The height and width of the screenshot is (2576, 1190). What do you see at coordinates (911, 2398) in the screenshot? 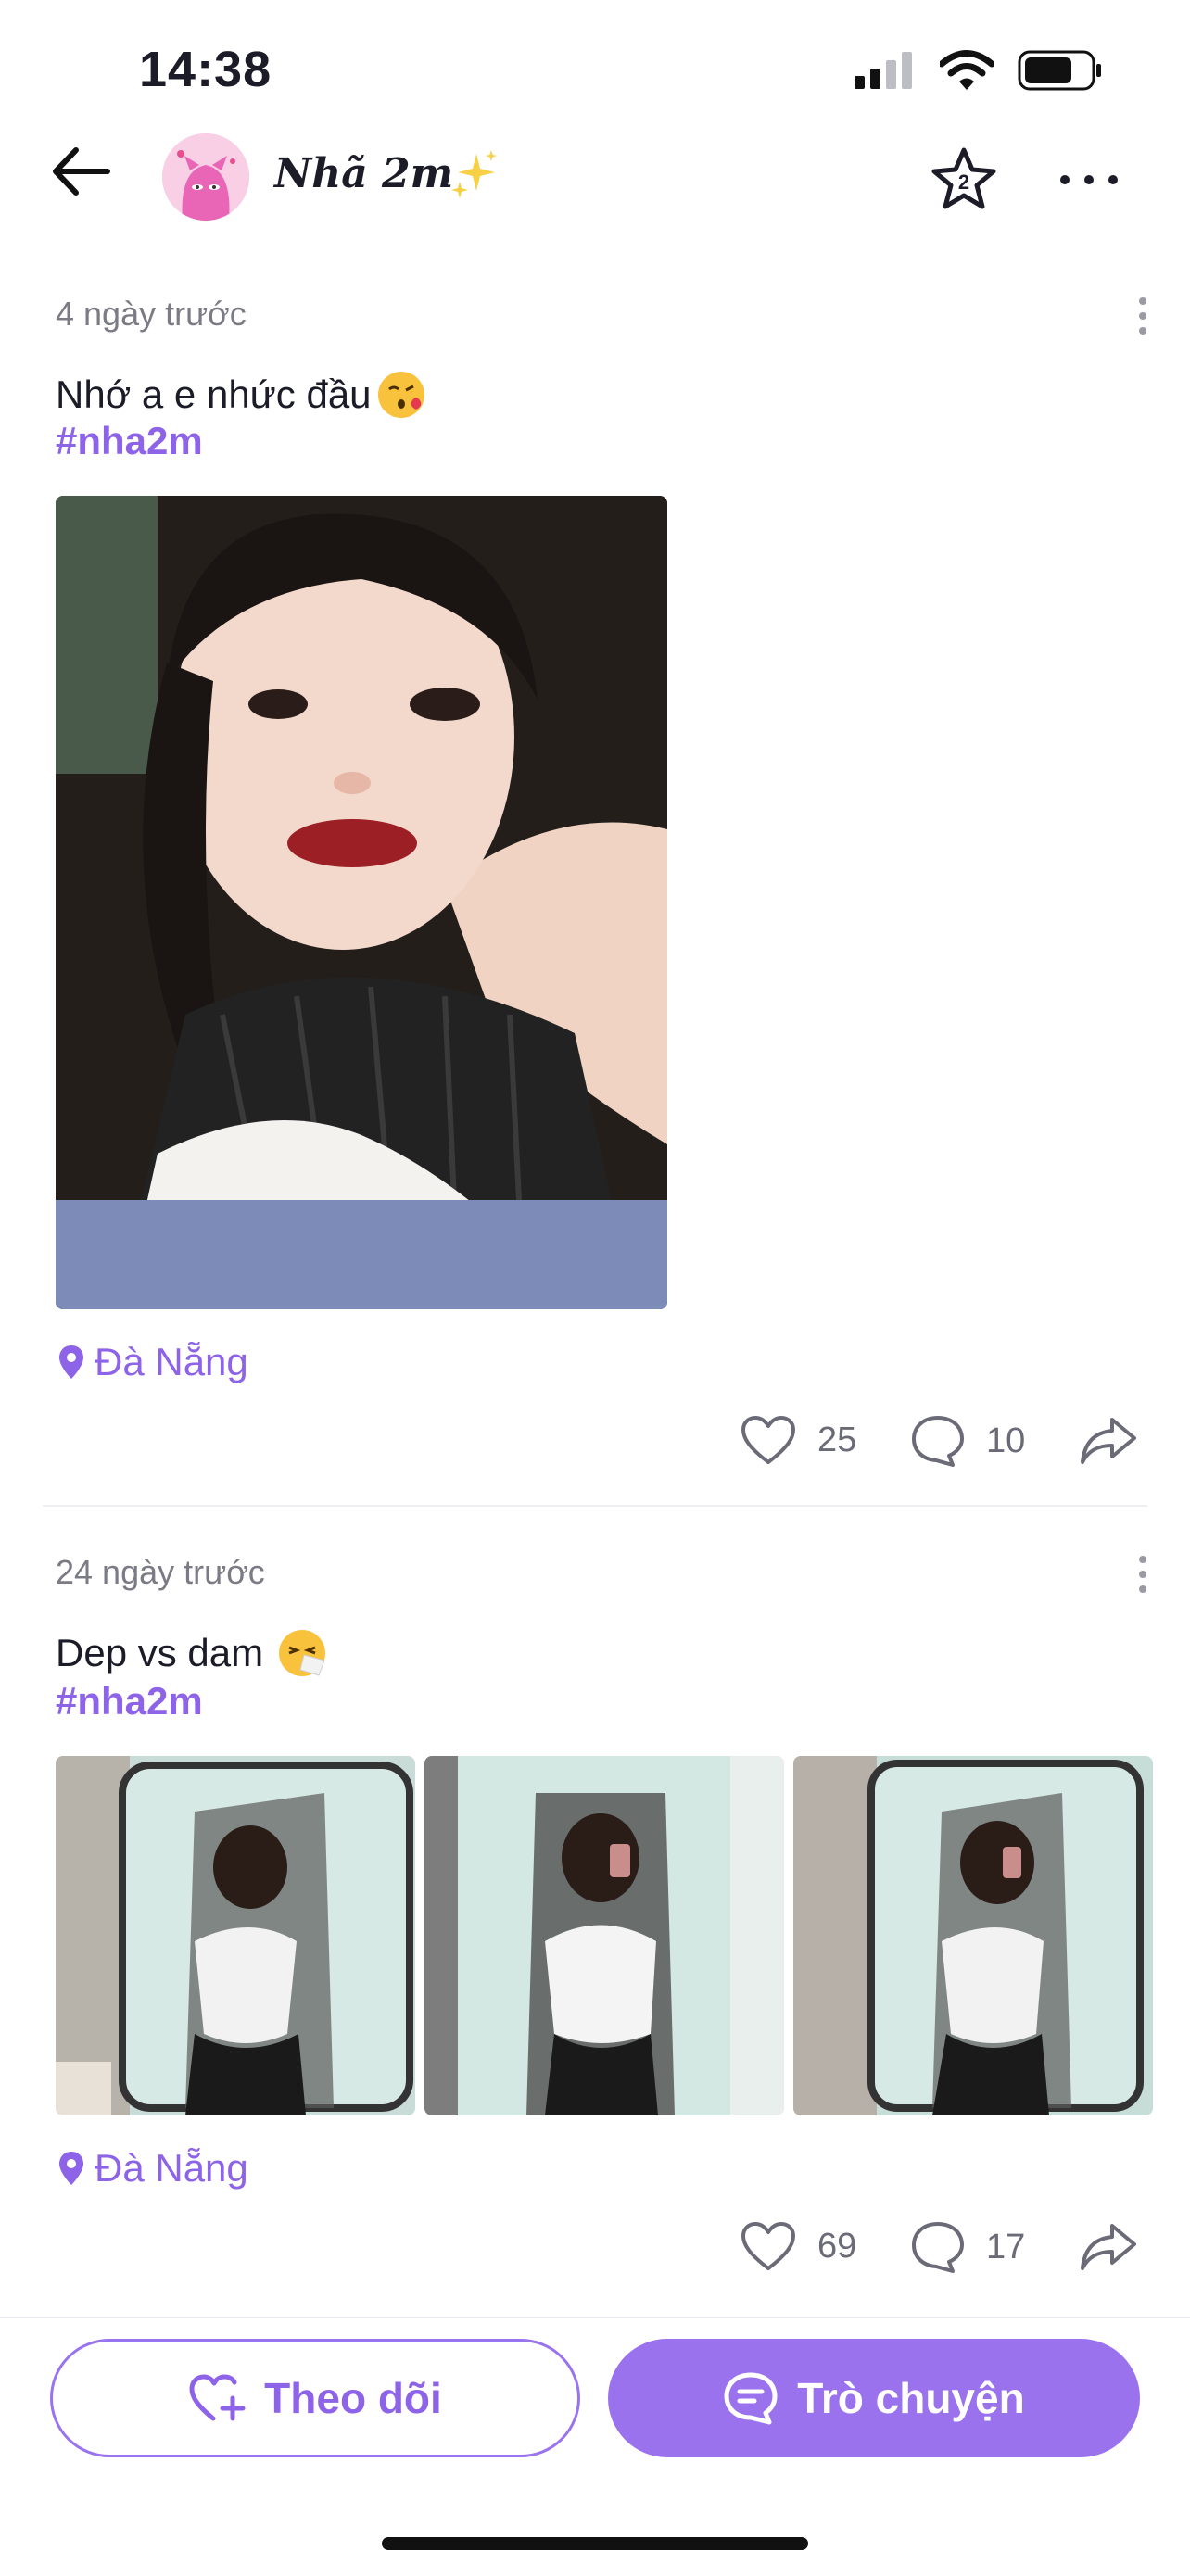
I see `chat-label: Trò chuyện` at bounding box center [911, 2398].